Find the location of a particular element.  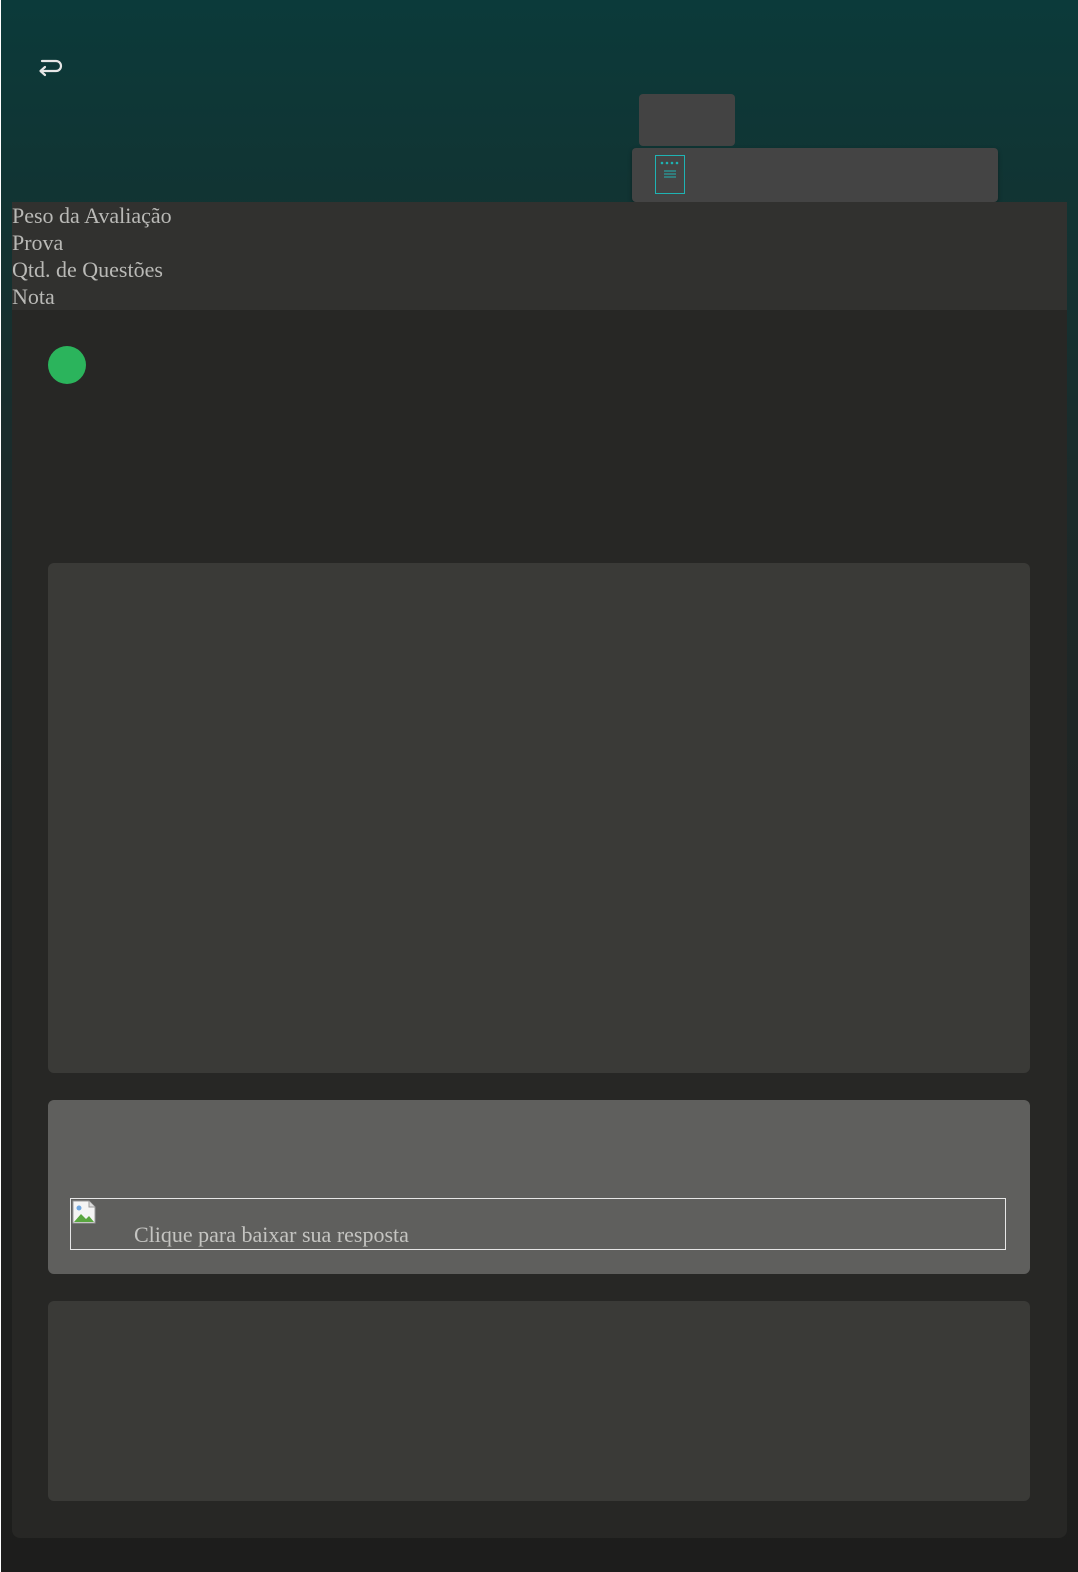

window-edge is located at coordinates (0, 786).